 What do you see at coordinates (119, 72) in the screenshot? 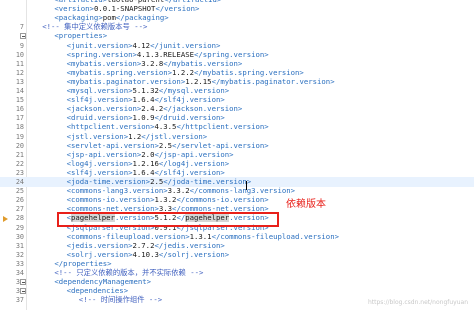
I see `tag-token: <mybatis.spring.version>` at bounding box center [119, 72].